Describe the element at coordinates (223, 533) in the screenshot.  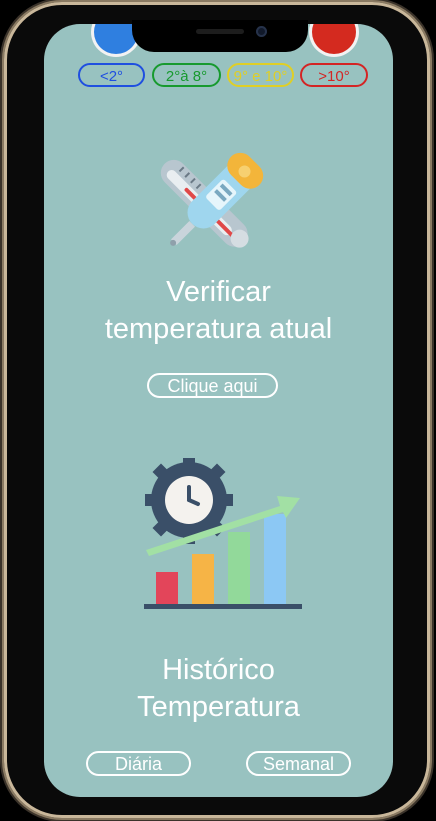
I see `history-chart-icon` at that location.